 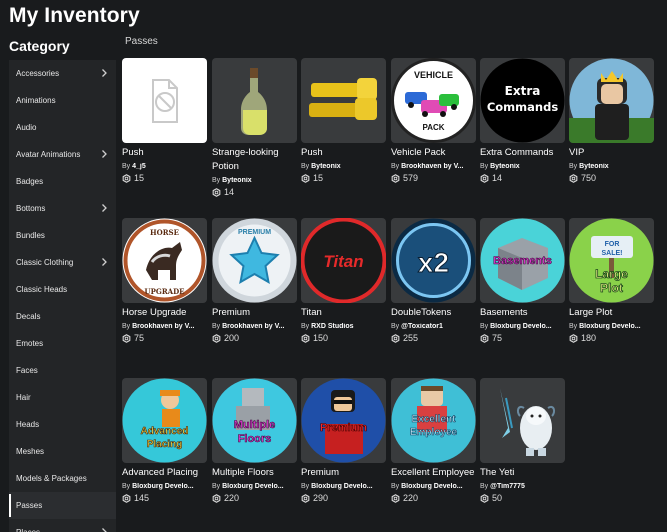 I want to click on sidebar-item-classic-heads: Classic Heads, so click(x=62, y=289).